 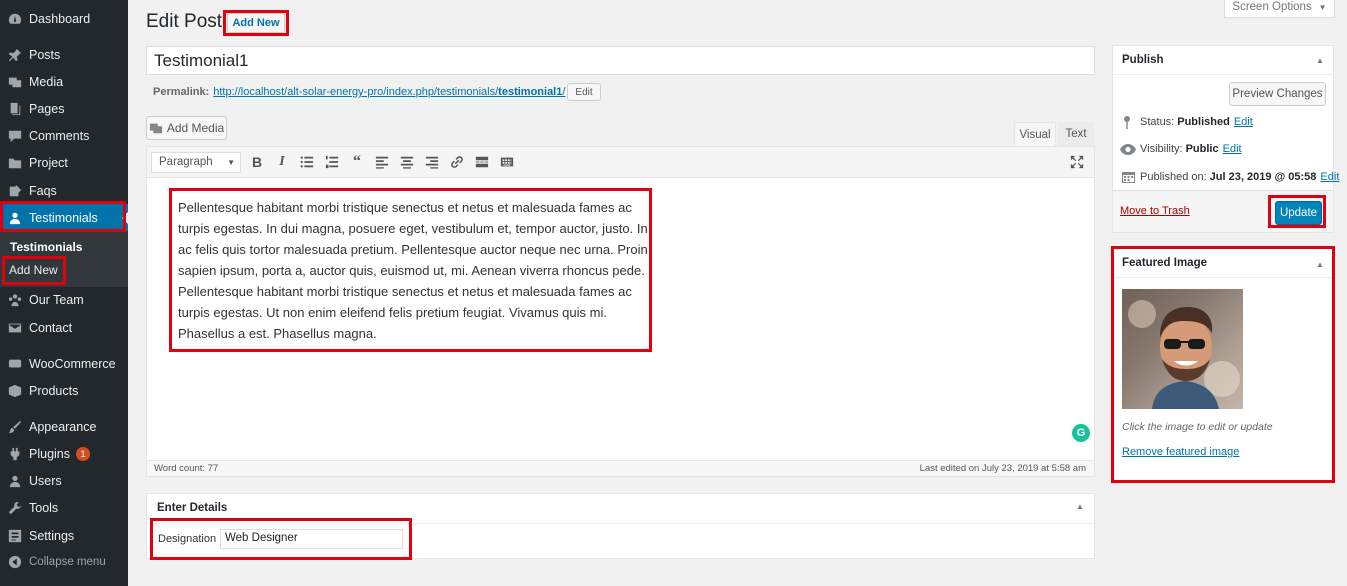 What do you see at coordinates (64, 508) in the screenshot?
I see `sidebar-item-tools: Tools` at bounding box center [64, 508].